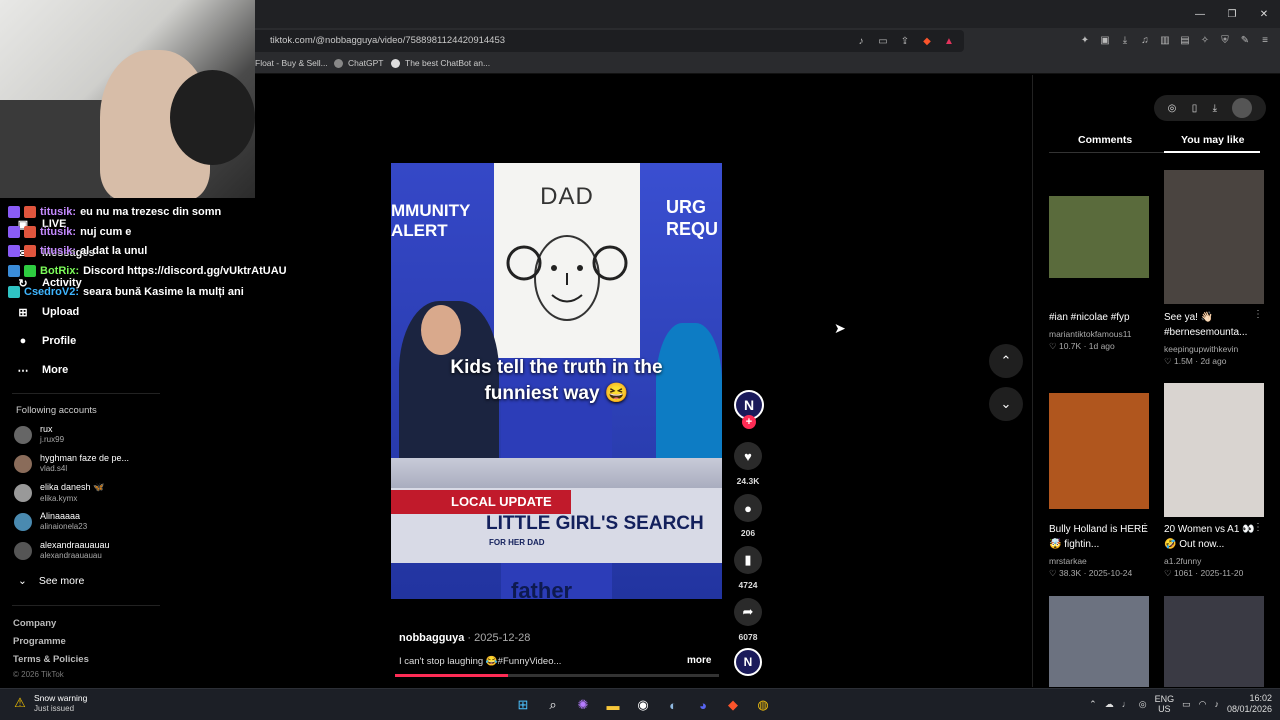  I want to click on comment-icon: ●, so click(748, 508).